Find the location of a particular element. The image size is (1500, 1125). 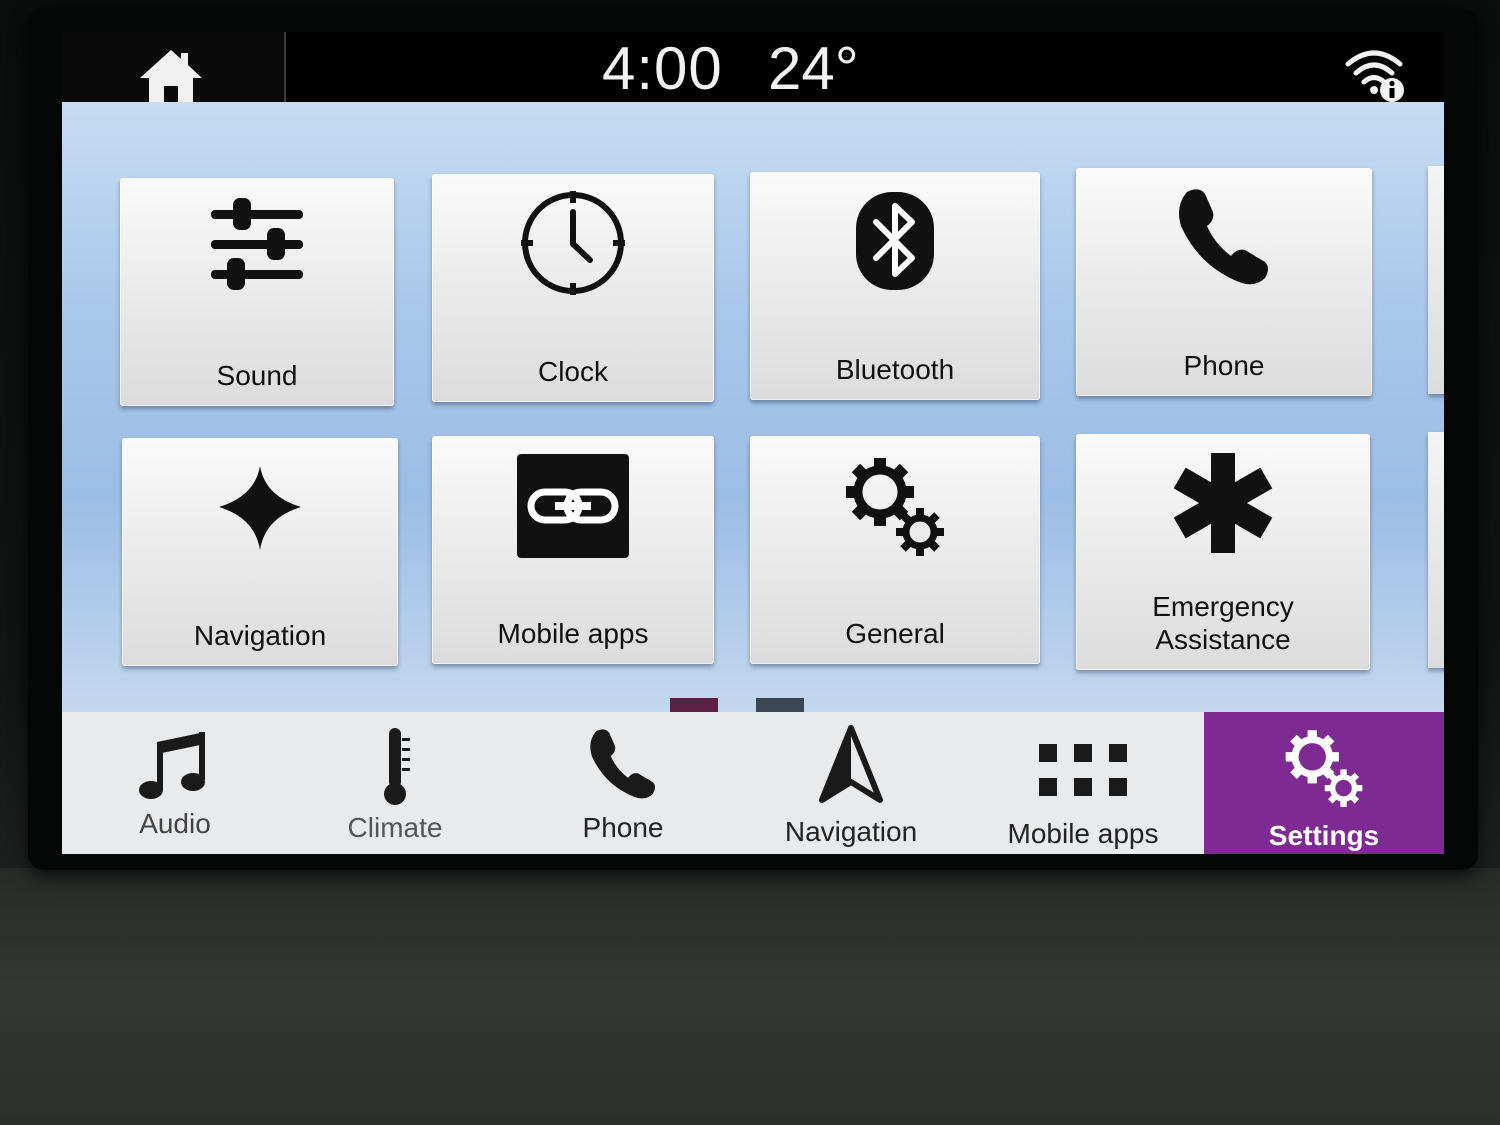

sliders-icon is located at coordinates (257, 244).